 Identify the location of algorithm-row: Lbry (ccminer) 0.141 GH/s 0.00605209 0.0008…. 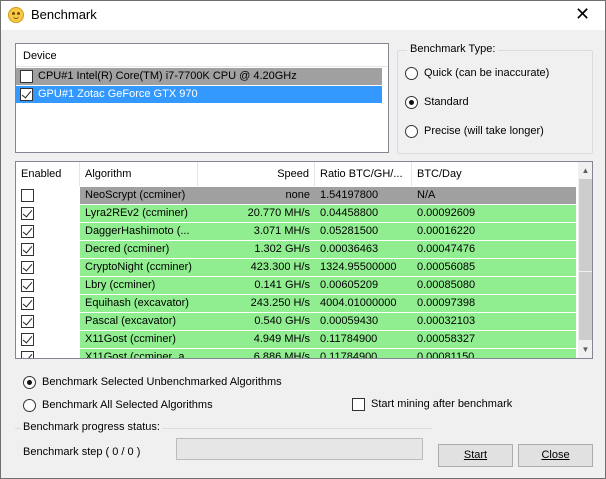
(296, 285).